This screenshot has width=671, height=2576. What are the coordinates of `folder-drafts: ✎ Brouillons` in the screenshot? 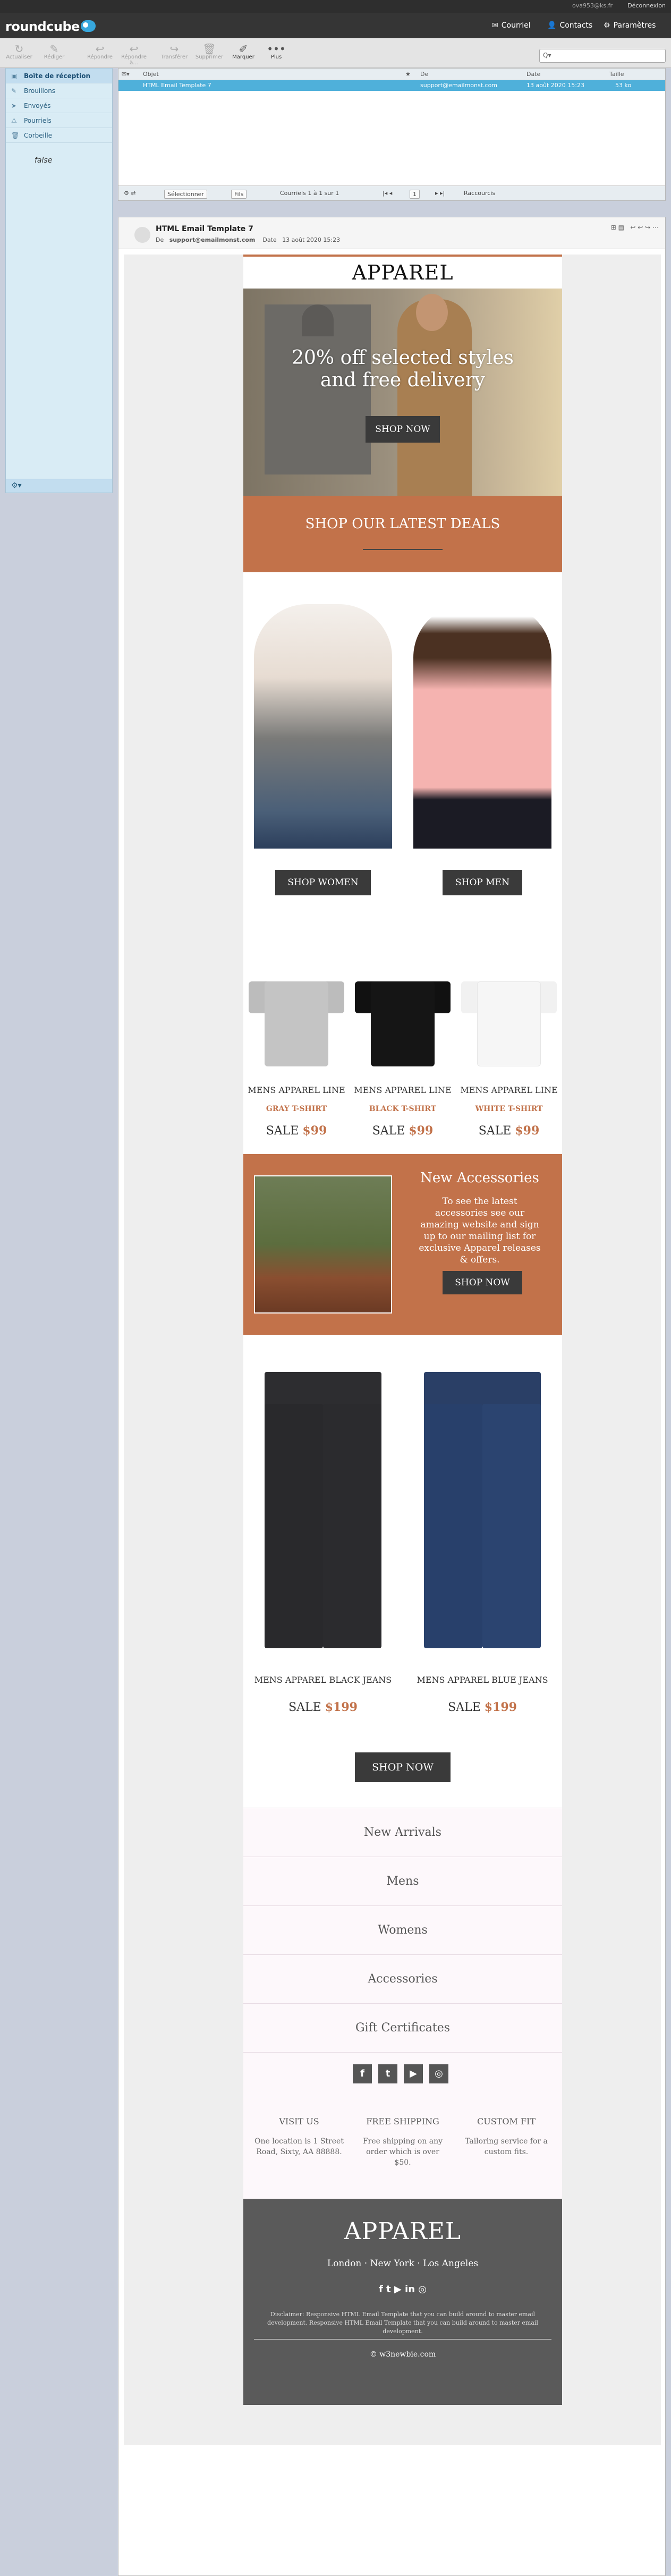 It's located at (59, 91).